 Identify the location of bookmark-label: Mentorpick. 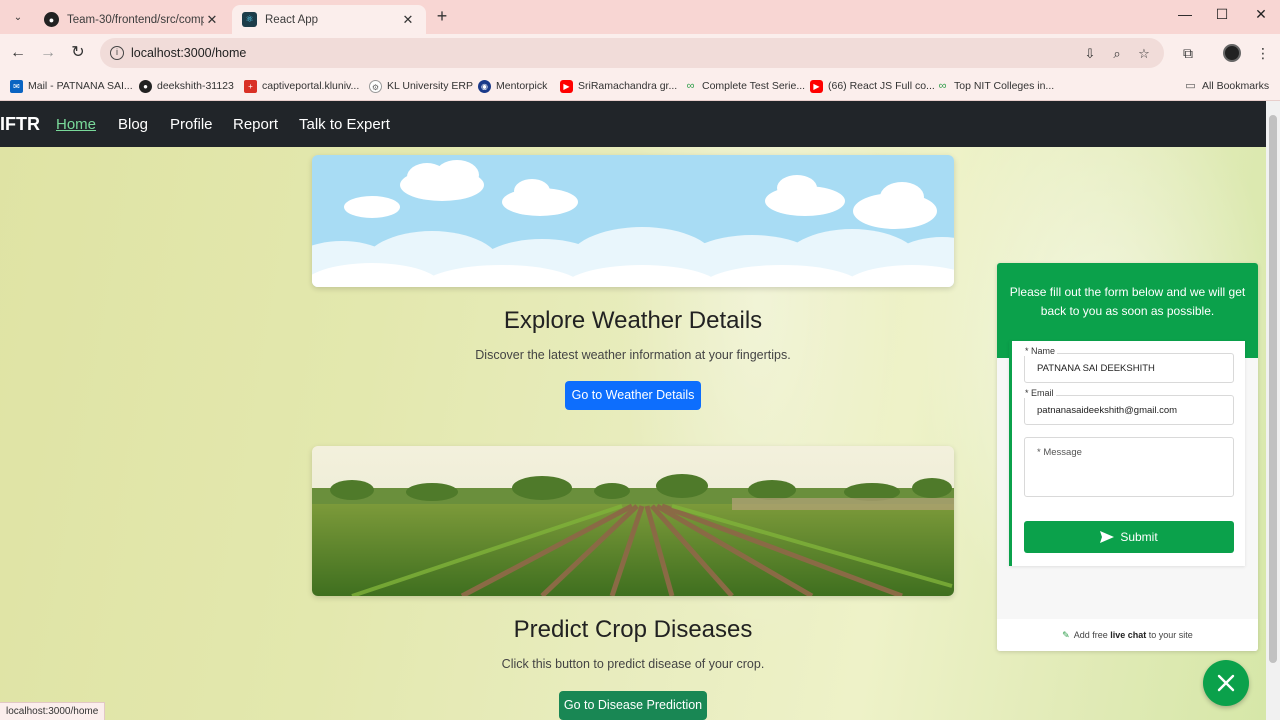
(522, 86).